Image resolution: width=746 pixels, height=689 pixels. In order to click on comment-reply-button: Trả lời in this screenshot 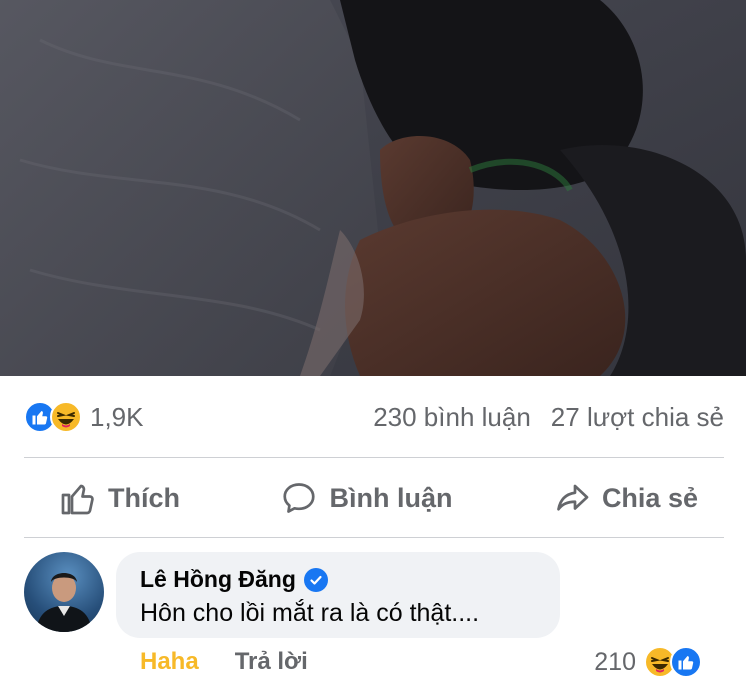, I will do `click(271, 662)`.